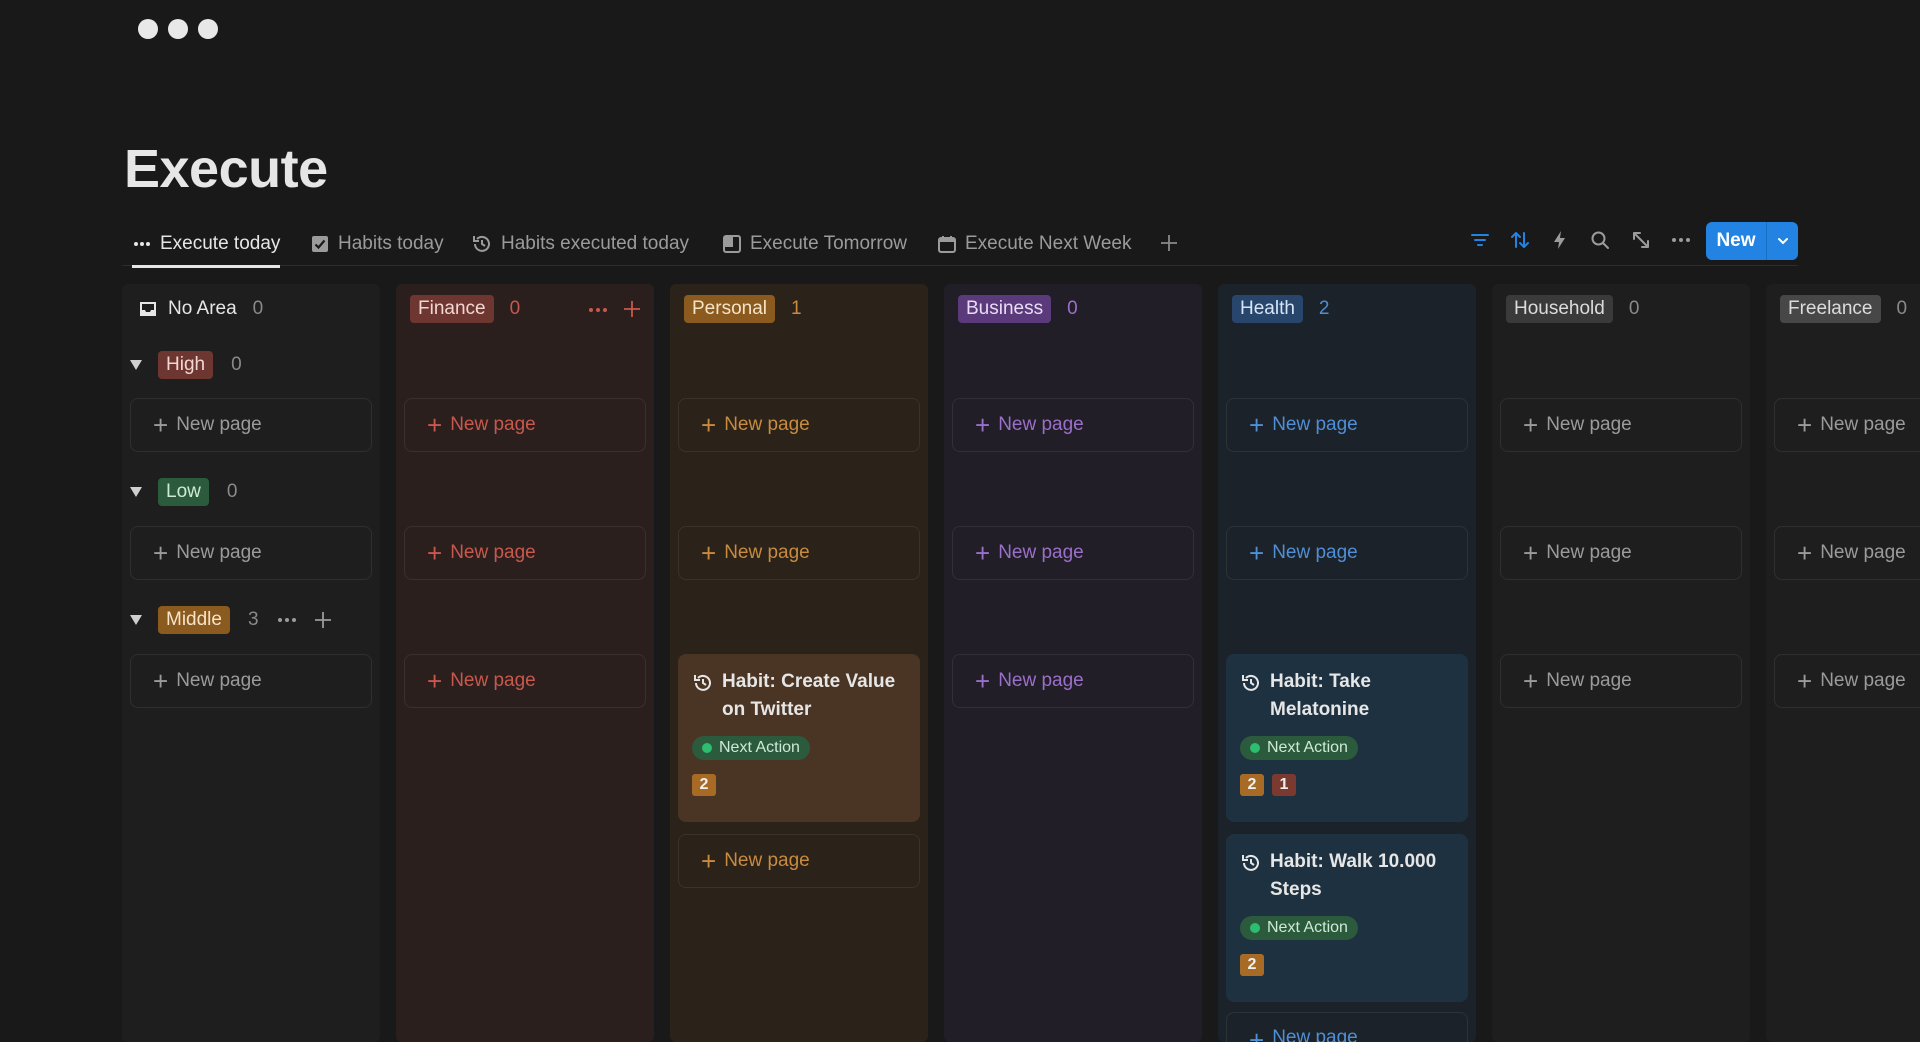 The width and height of the screenshot is (1920, 1042). I want to click on group-tag: Low, so click(183, 492).